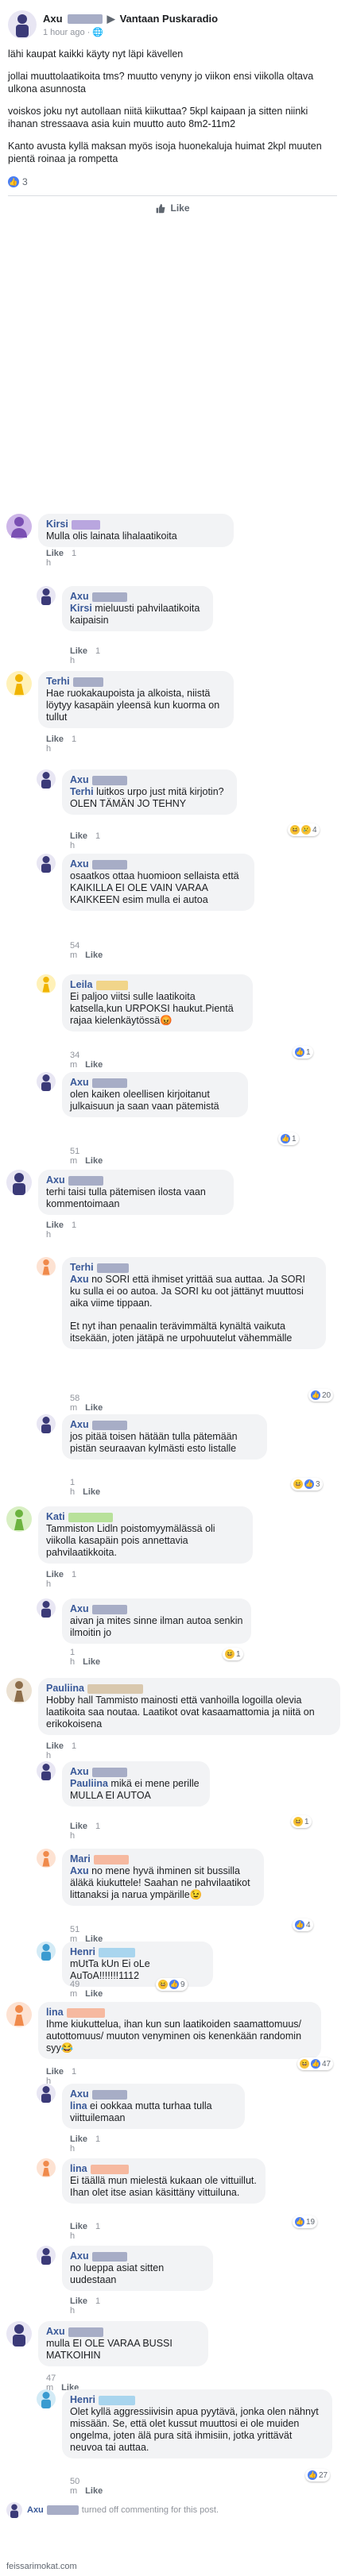 The height and width of the screenshot is (2576, 345). Describe the element at coordinates (74, 1156) in the screenshot. I see `comment-time: 51 m` at that location.